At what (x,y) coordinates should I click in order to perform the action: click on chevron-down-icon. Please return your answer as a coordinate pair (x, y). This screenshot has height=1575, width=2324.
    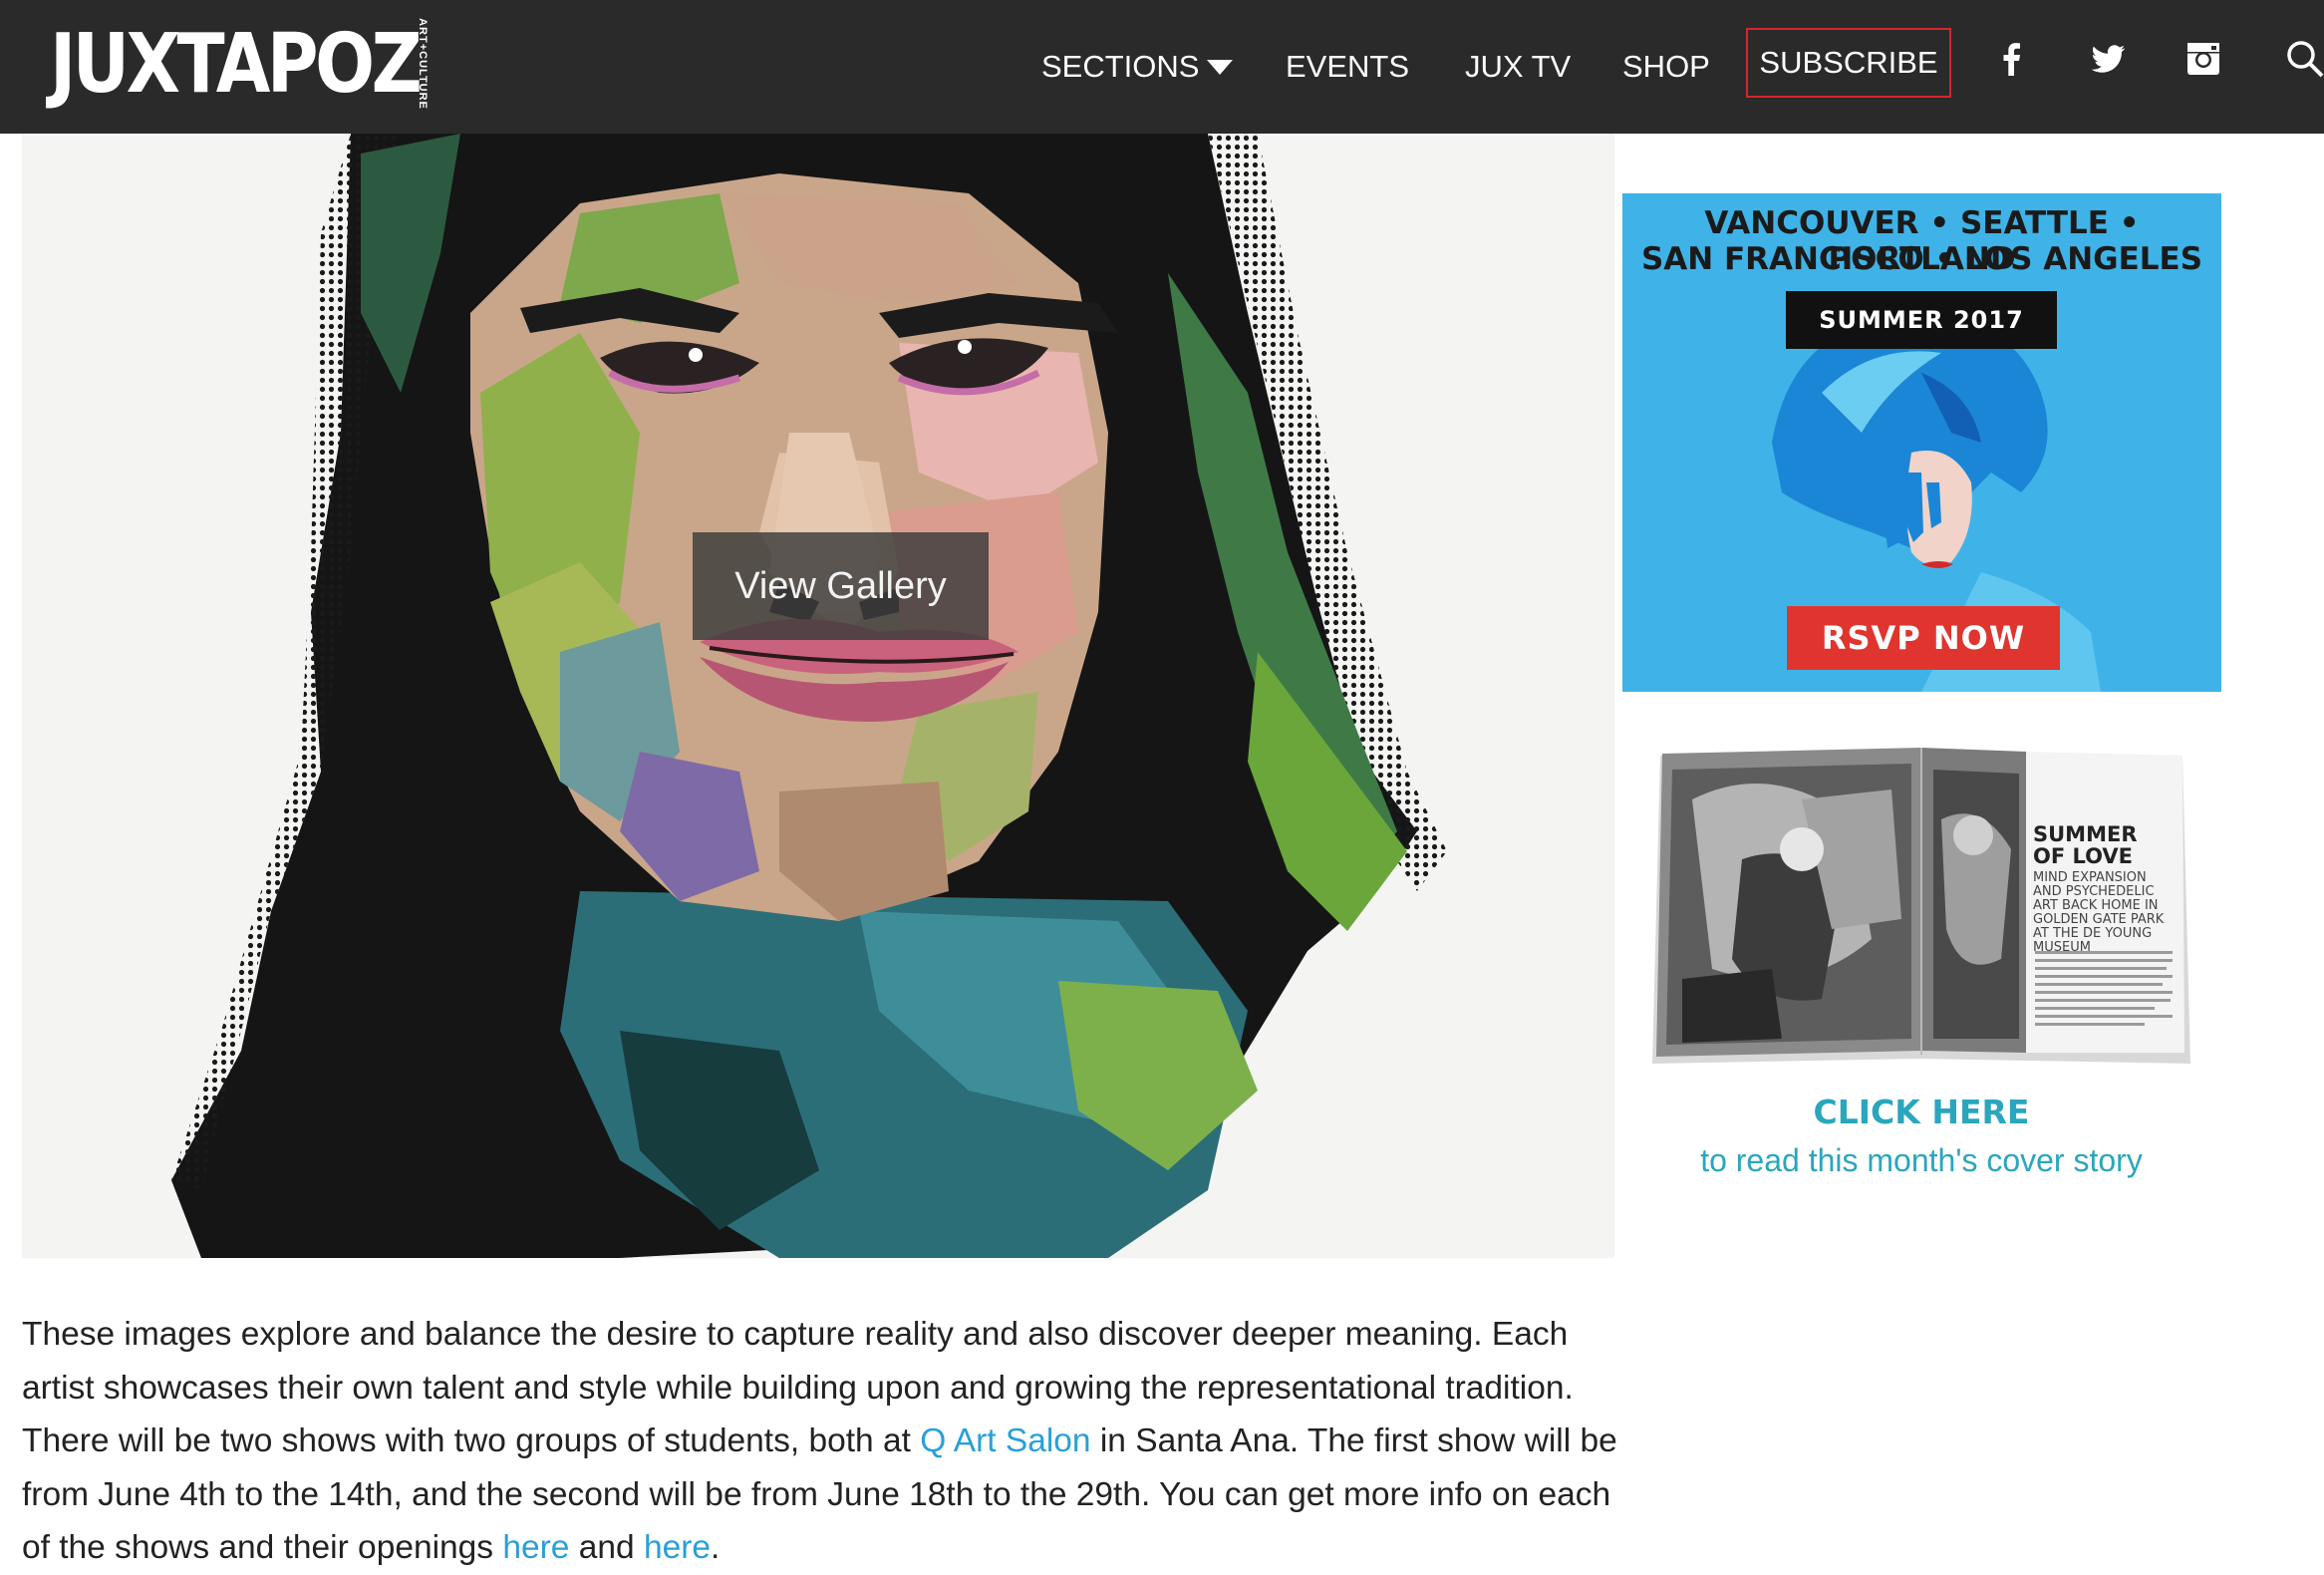
    Looking at the image, I should click on (1220, 67).